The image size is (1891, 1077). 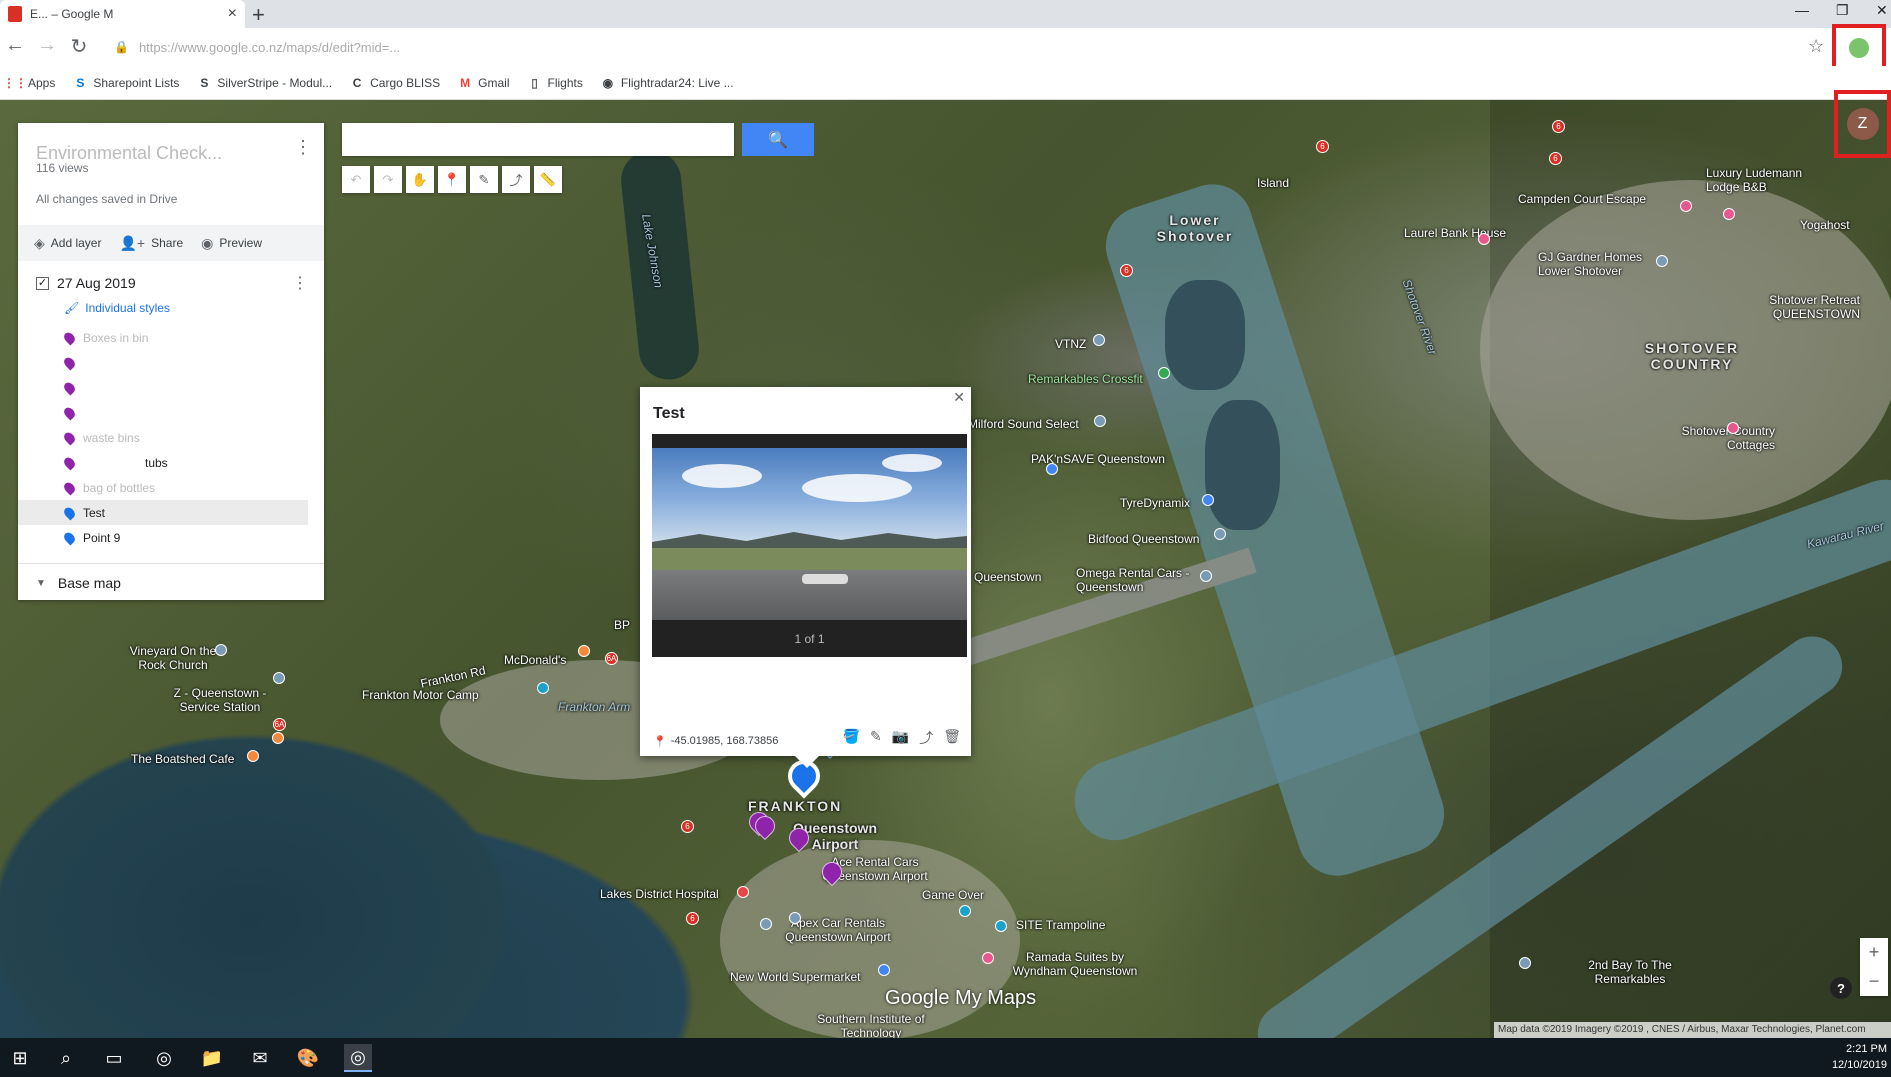 I want to click on base-map-toggle: ▼ Base map, so click(x=78, y=583).